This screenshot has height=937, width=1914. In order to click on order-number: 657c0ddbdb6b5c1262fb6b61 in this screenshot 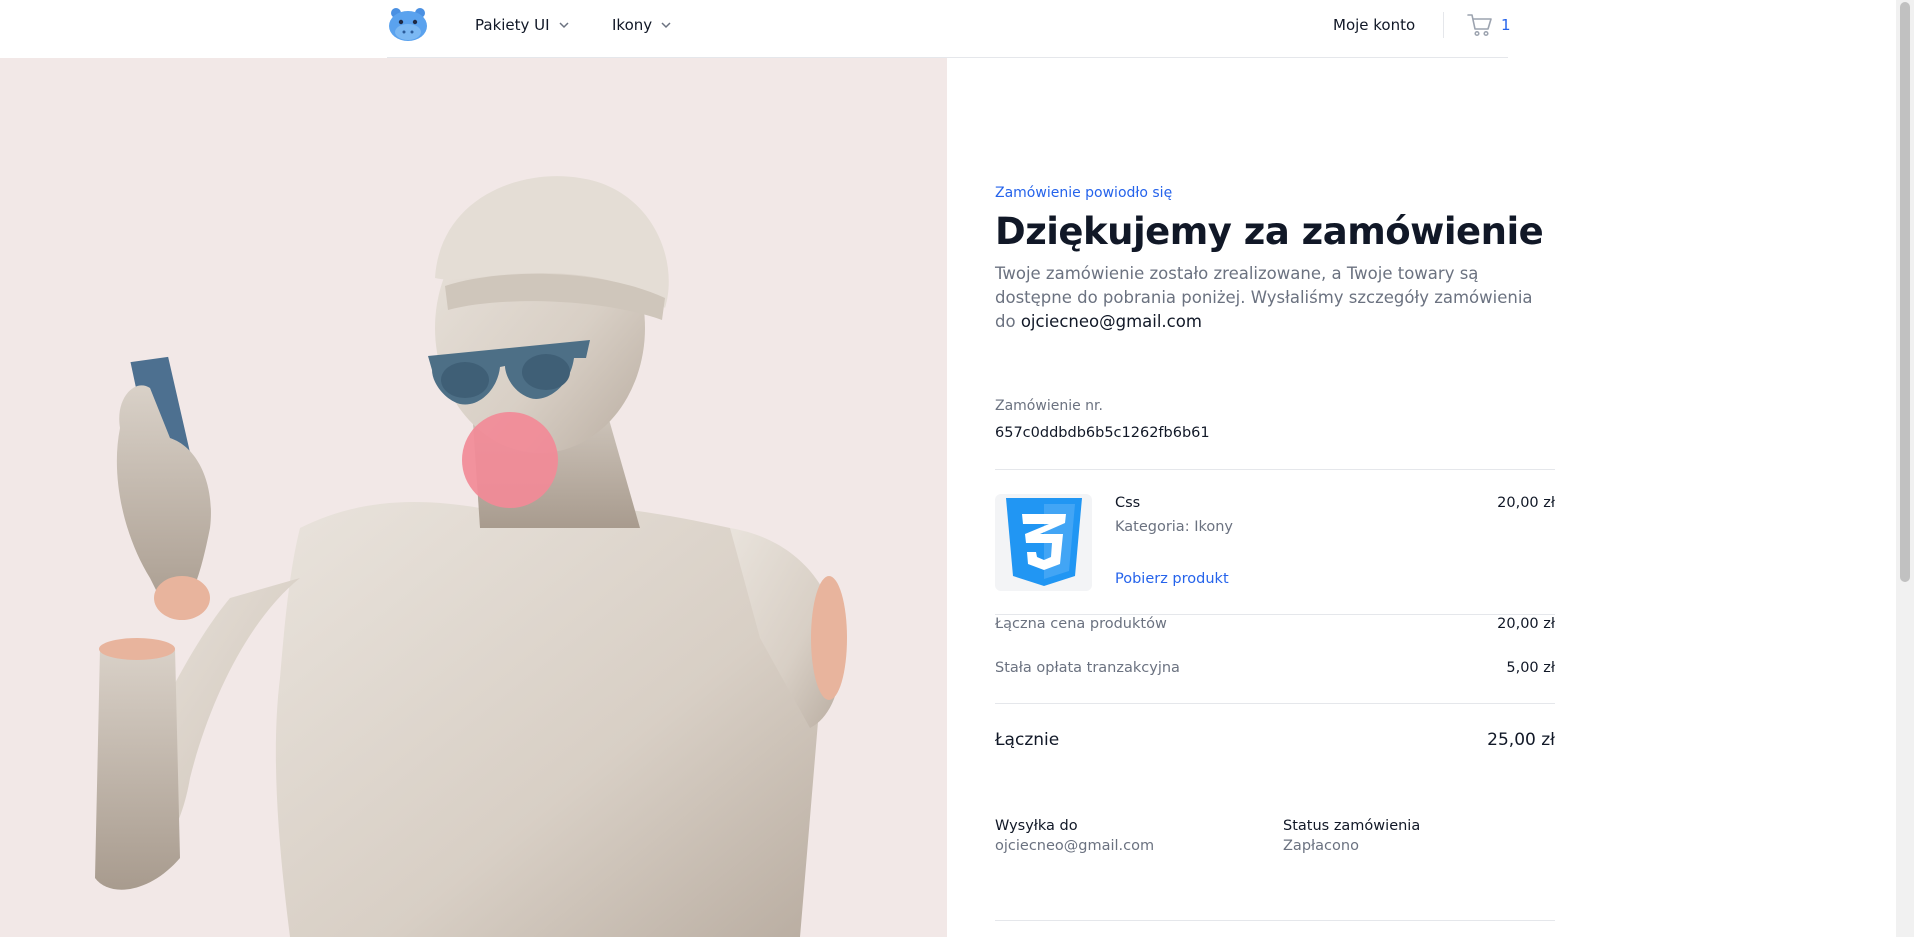, I will do `click(1102, 433)`.